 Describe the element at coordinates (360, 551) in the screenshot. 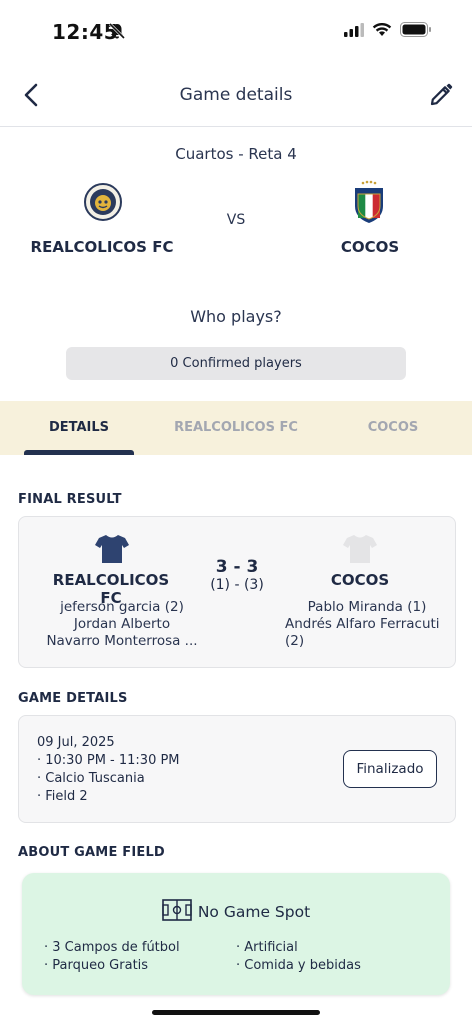

I see `away-shirt-icon` at that location.